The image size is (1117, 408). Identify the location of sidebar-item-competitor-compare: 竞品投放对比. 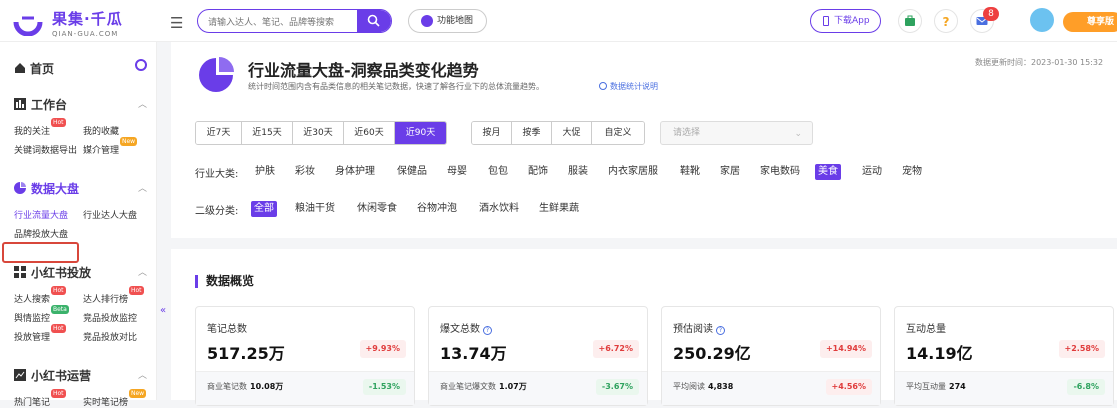
(110, 336).